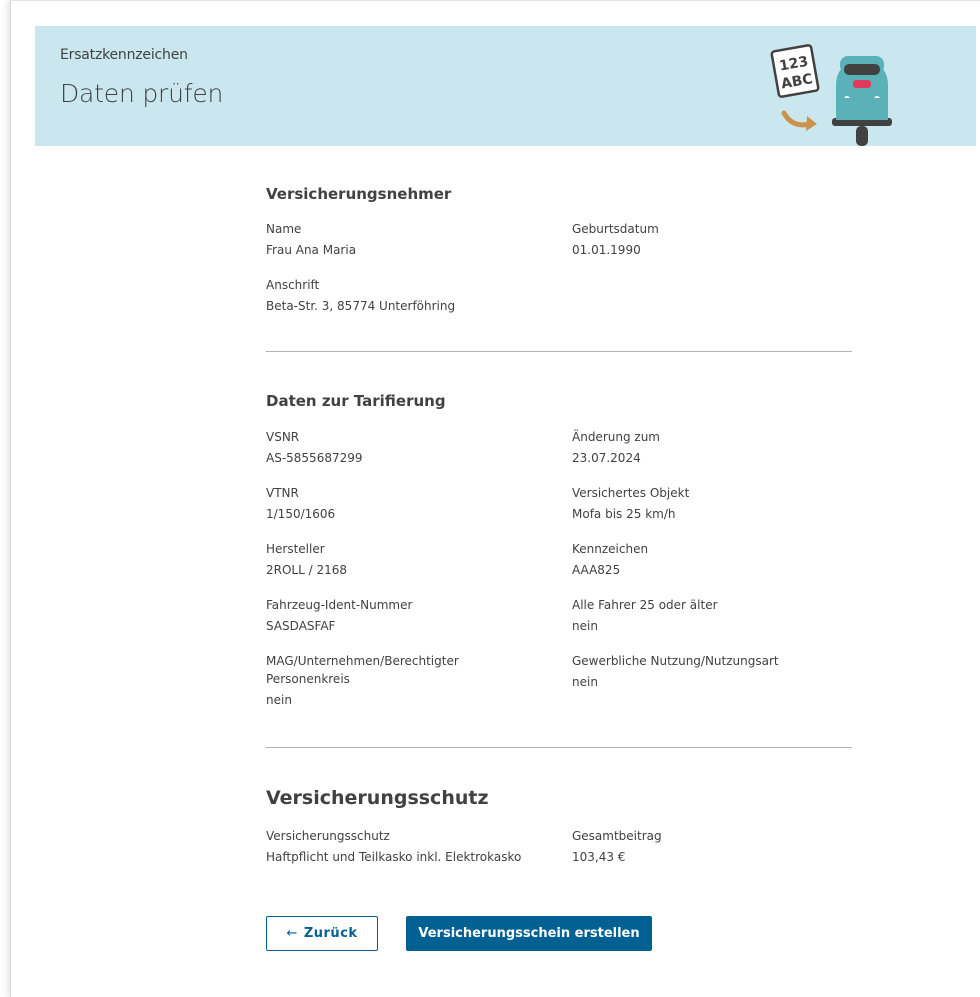  Describe the element at coordinates (301, 626) in the screenshot. I see `field-value: SASDASFAF` at that location.